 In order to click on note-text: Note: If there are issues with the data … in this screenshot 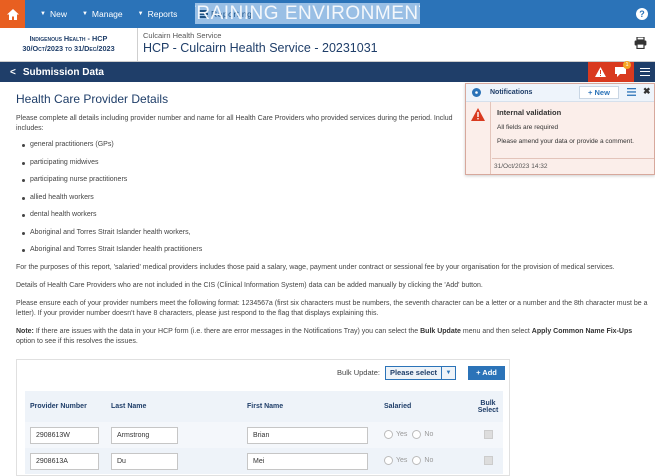, I will do `click(324, 336)`.